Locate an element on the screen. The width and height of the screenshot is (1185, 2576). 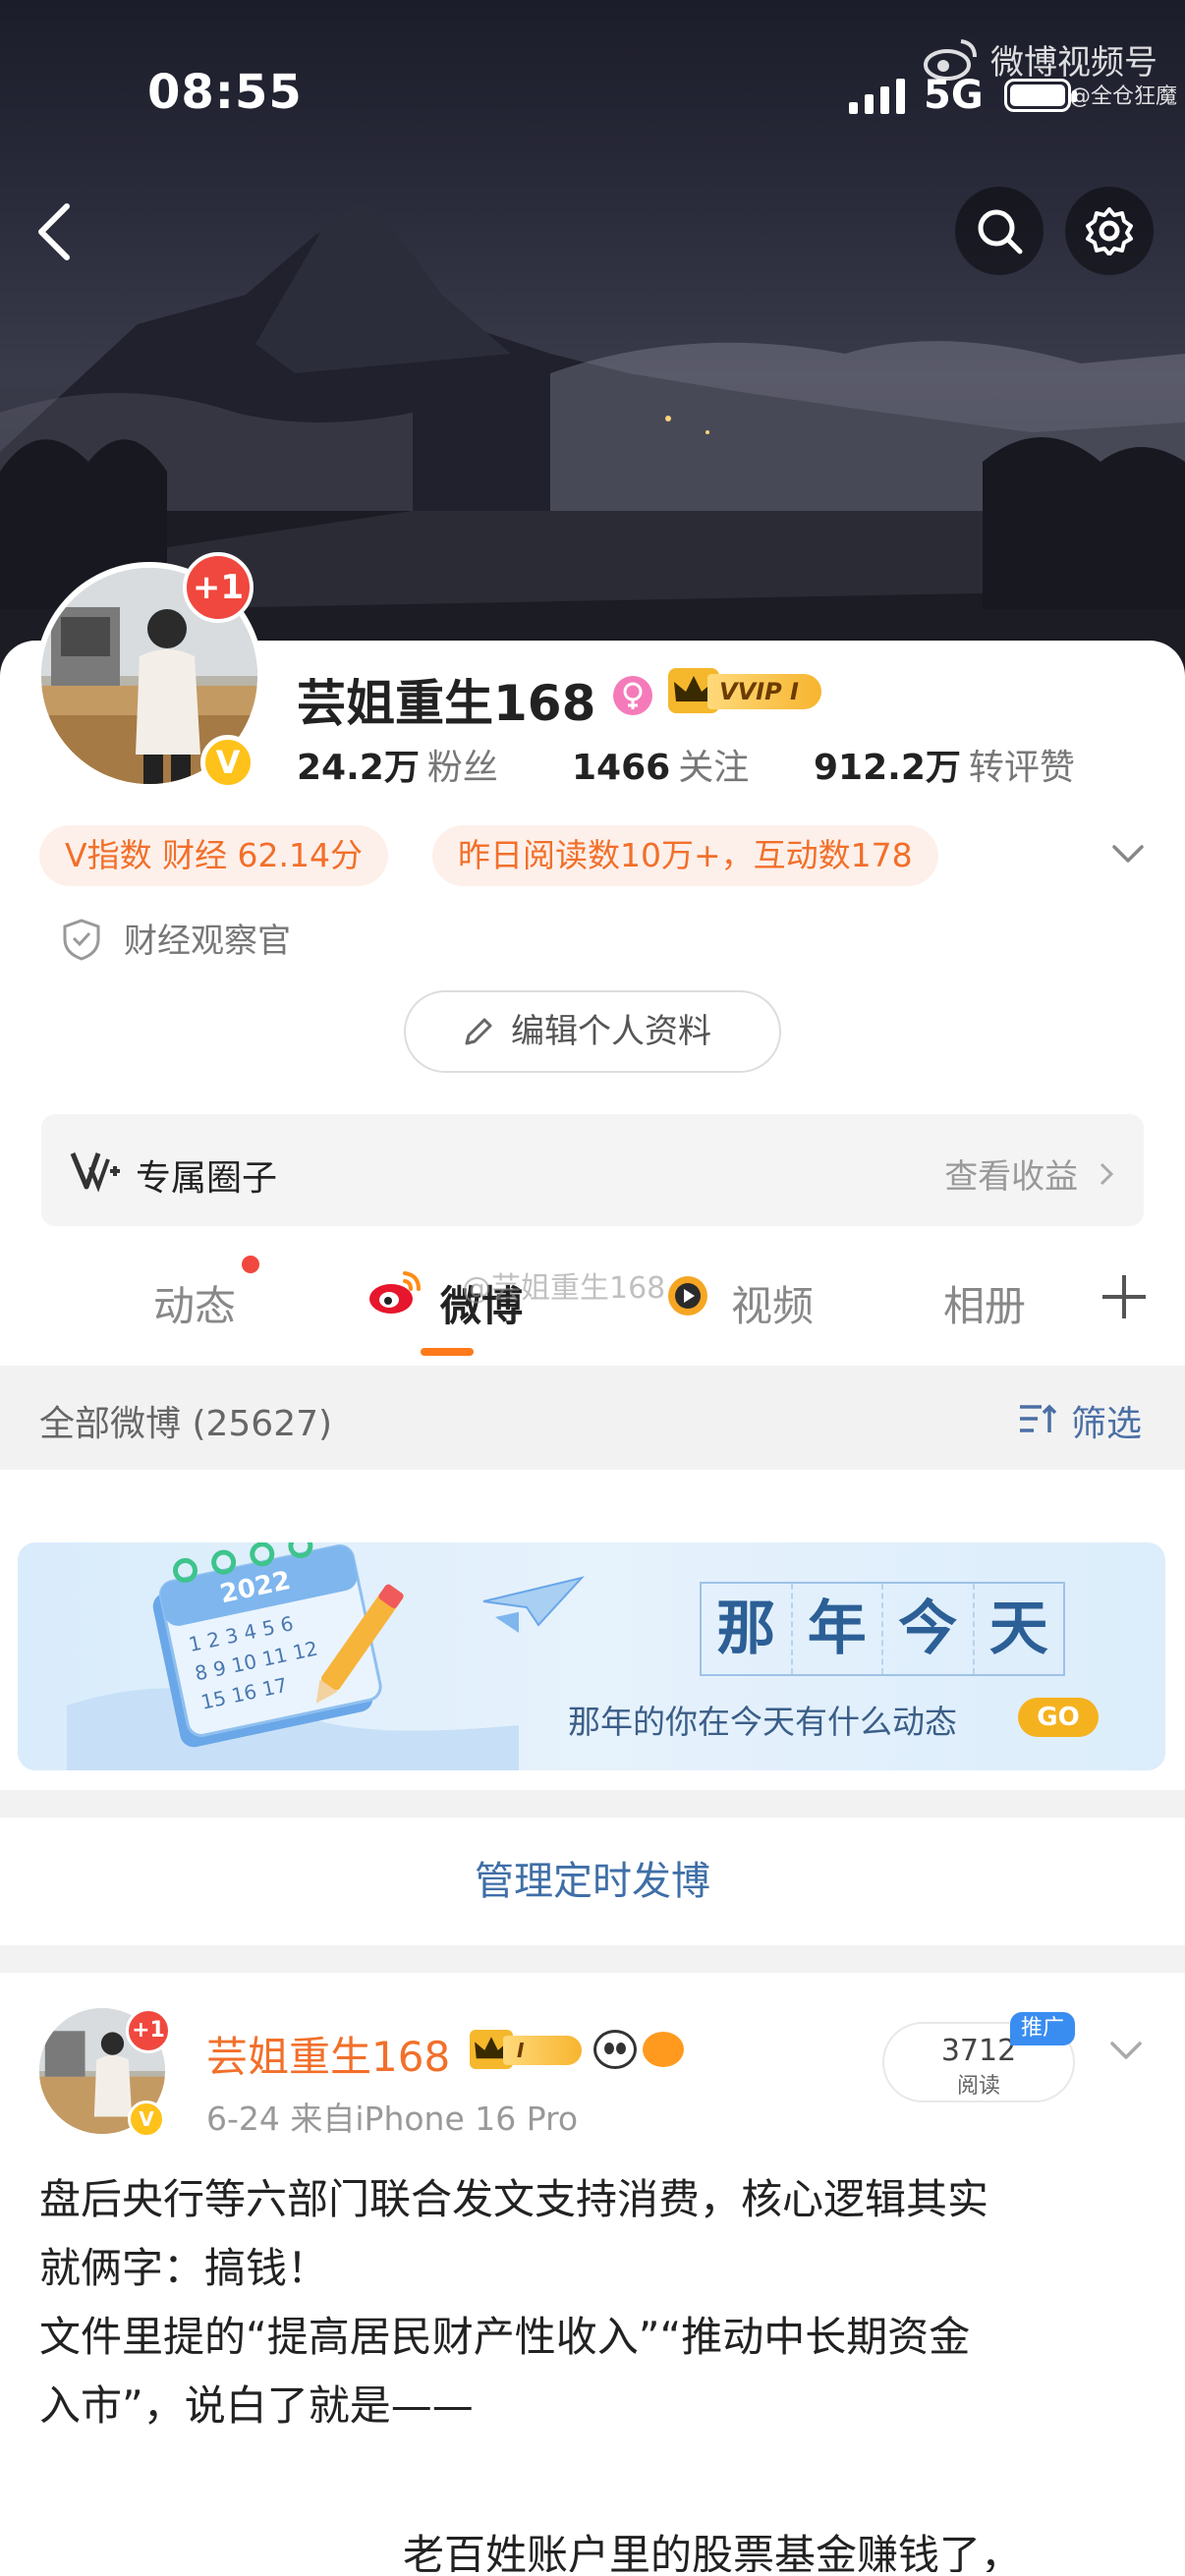
female-icon is located at coordinates (633, 695).